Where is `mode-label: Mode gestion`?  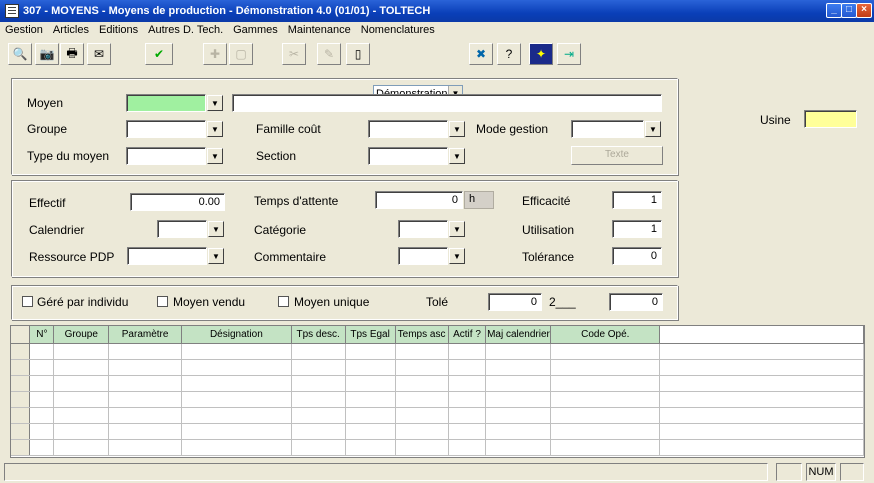 mode-label: Mode gestion is located at coordinates (512, 129).